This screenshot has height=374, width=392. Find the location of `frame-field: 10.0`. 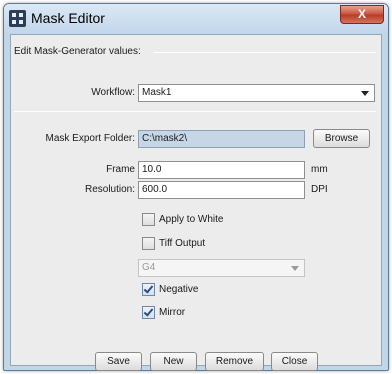

frame-field: 10.0 is located at coordinates (221, 170).